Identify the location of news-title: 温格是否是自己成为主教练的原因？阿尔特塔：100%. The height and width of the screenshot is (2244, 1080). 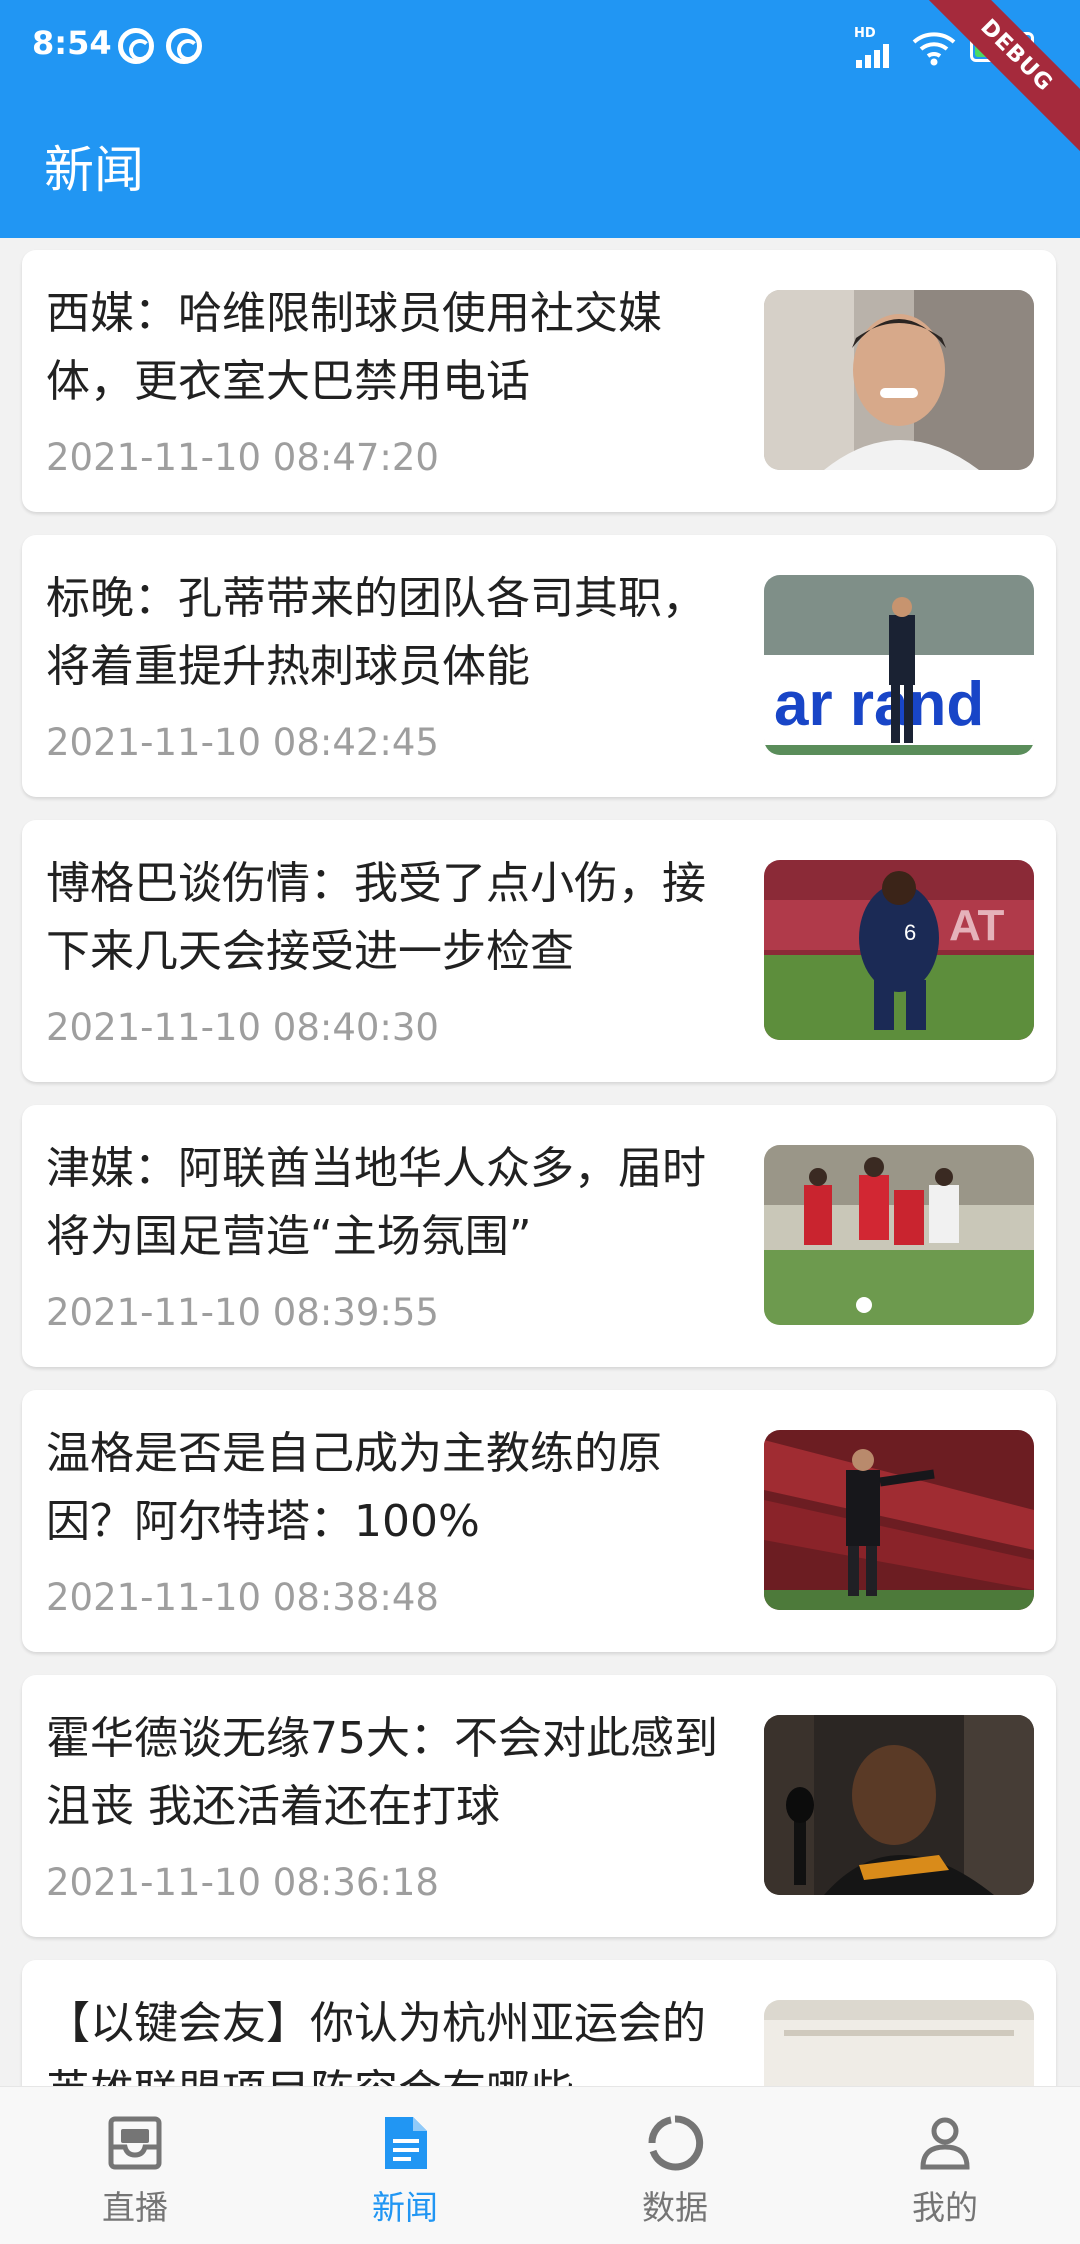
(354, 1487).